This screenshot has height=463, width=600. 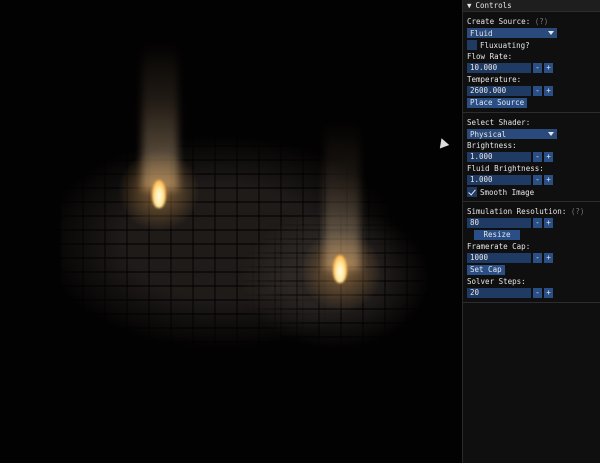 I want to click on solver-steps-input: 20, so click(x=499, y=293).